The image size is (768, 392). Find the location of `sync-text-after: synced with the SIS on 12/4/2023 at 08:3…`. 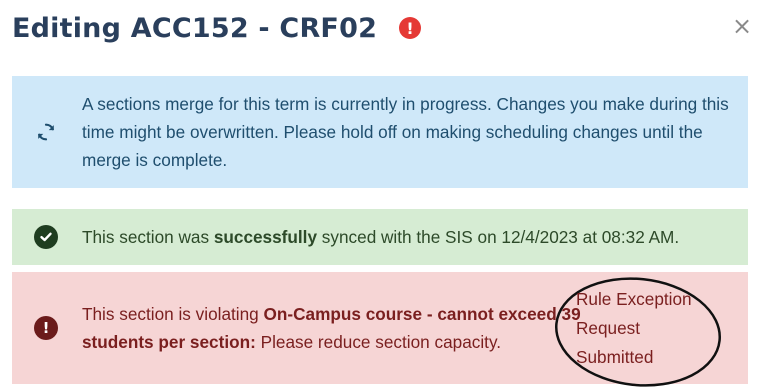

sync-text-after: synced with the SIS on 12/4/2023 at 08:3… is located at coordinates (498, 237).